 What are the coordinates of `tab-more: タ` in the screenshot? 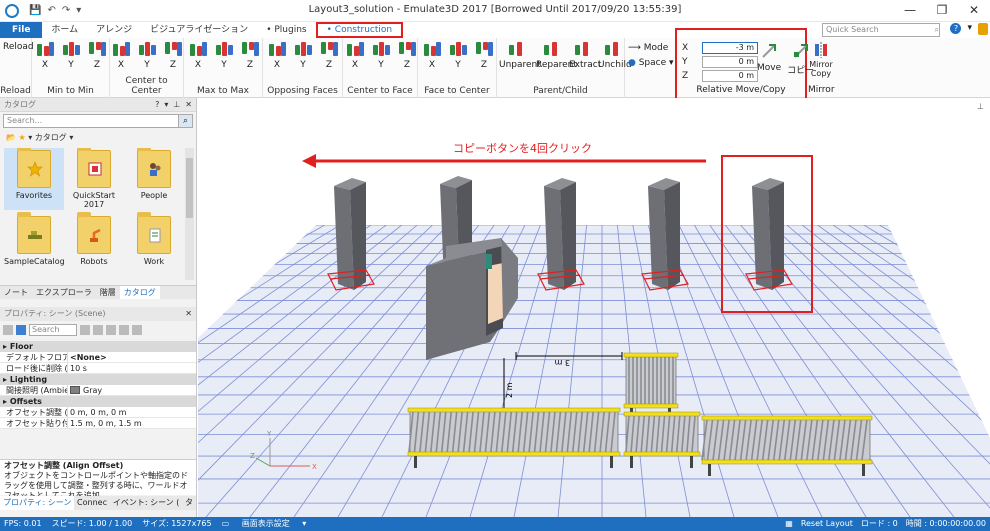 It's located at (189, 503).